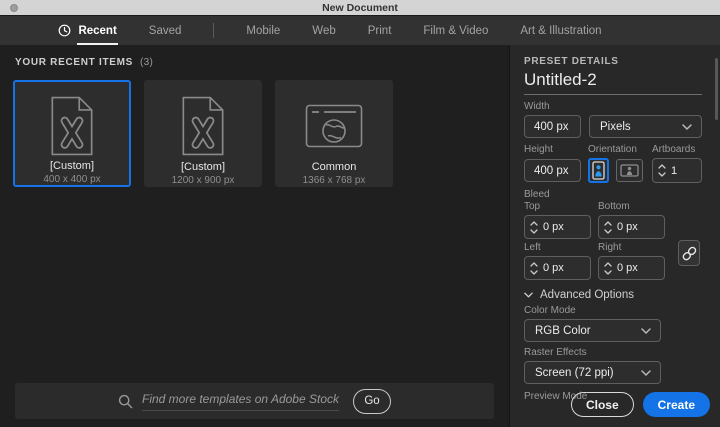  Describe the element at coordinates (553, 227) in the screenshot. I see `bleed-top-value: 0 px` at that location.